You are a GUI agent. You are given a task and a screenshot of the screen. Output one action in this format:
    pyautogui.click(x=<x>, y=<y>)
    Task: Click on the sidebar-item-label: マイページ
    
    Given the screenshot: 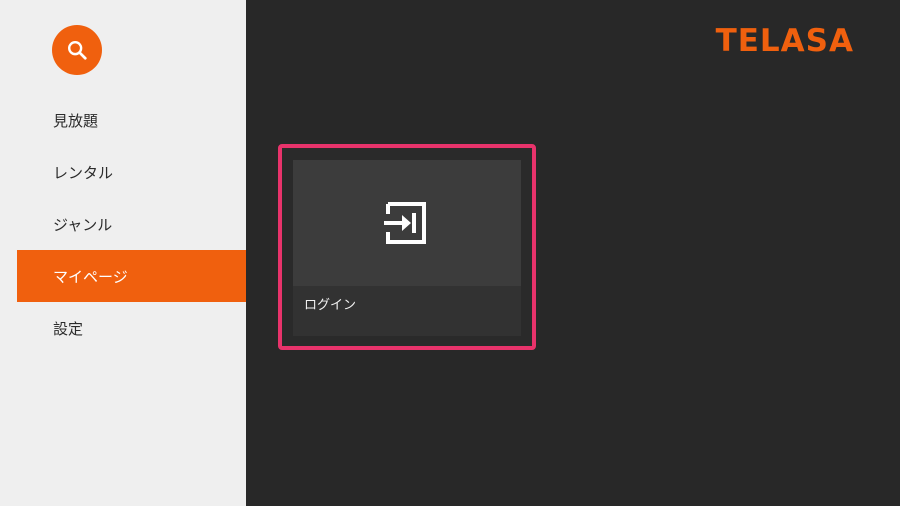 What is the action you would take?
    pyautogui.click(x=90, y=276)
    